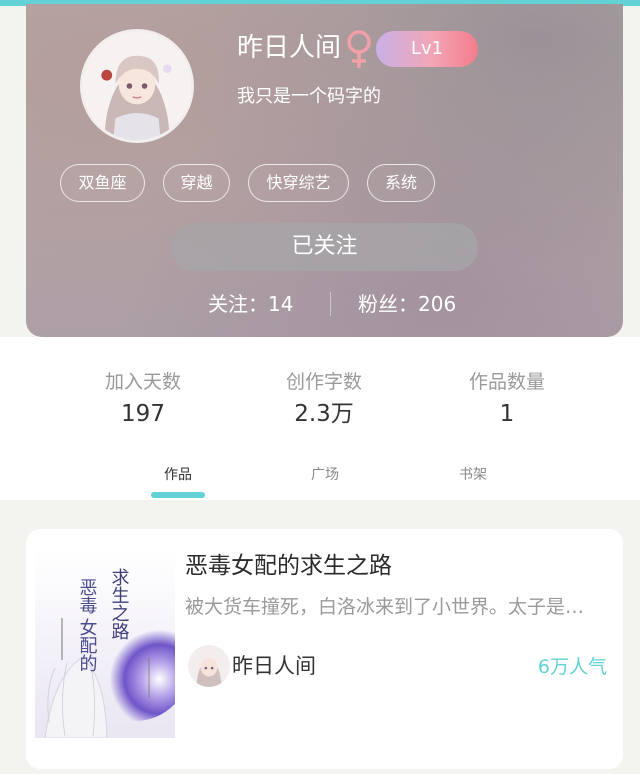  I want to click on stat-label: 加入天数, so click(142, 382).